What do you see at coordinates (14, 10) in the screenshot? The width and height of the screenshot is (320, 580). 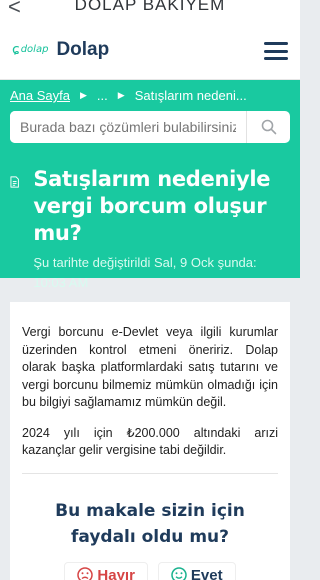 I see `back-arrow-icon: <` at bounding box center [14, 10].